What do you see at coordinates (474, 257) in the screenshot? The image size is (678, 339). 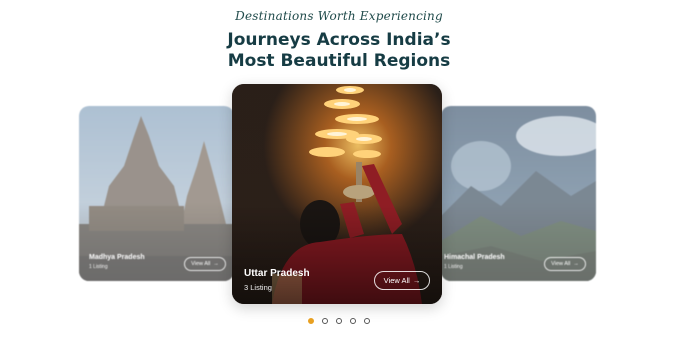 I see `card-title: Himachal Pradesh` at bounding box center [474, 257].